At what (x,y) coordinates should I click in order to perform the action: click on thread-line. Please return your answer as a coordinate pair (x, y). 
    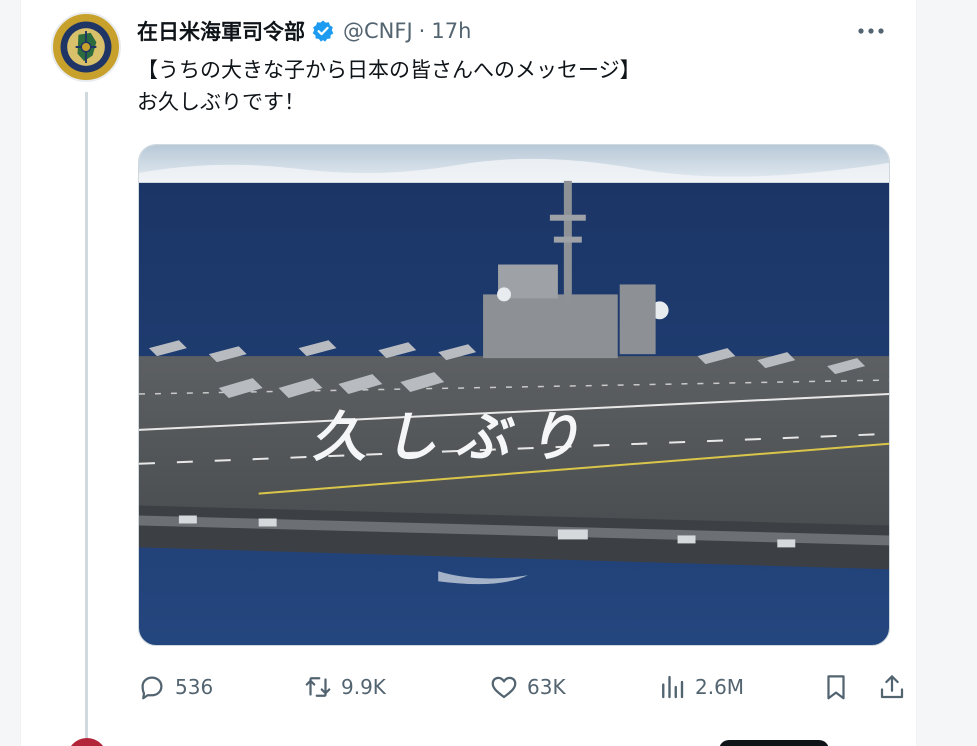
    Looking at the image, I should click on (86, 415).